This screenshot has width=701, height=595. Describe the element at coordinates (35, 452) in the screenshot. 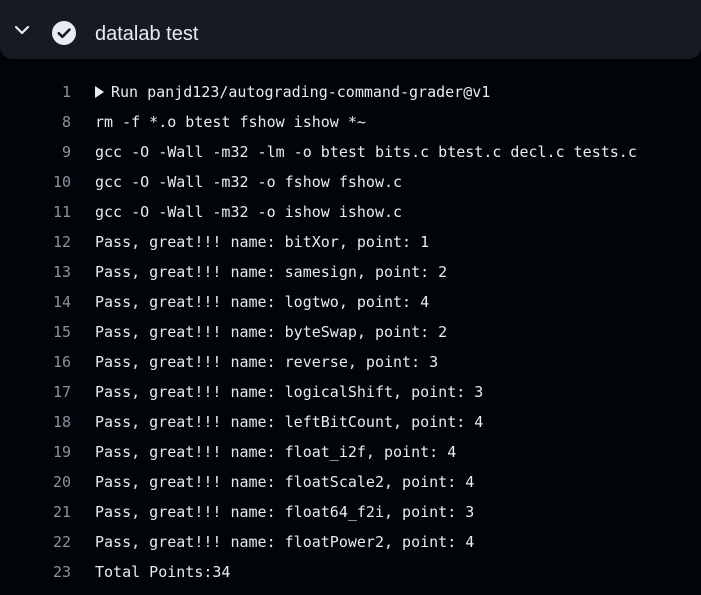

I see `line-number: 19` at that location.